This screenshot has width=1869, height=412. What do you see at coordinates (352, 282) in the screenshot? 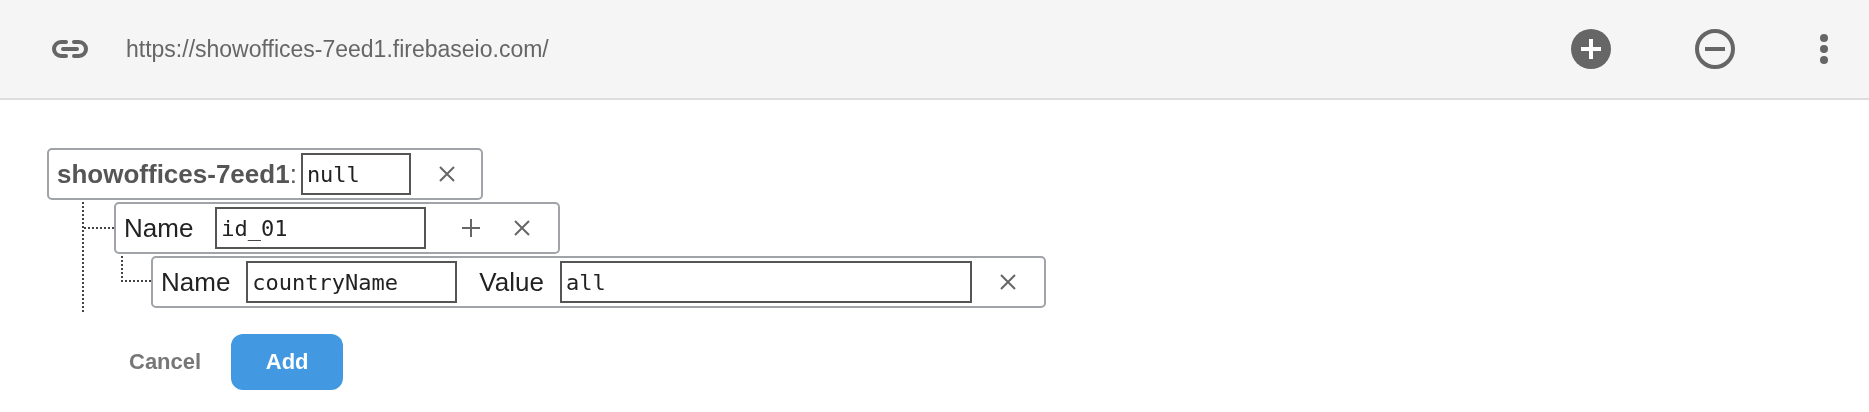
I see `name-field: countryName` at bounding box center [352, 282].